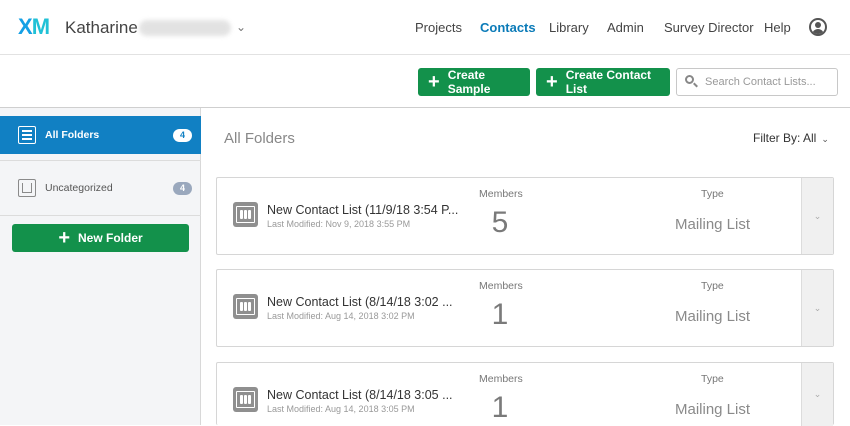  What do you see at coordinates (79, 188) in the screenshot?
I see `folder-label: Uncategorized` at bounding box center [79, 188].